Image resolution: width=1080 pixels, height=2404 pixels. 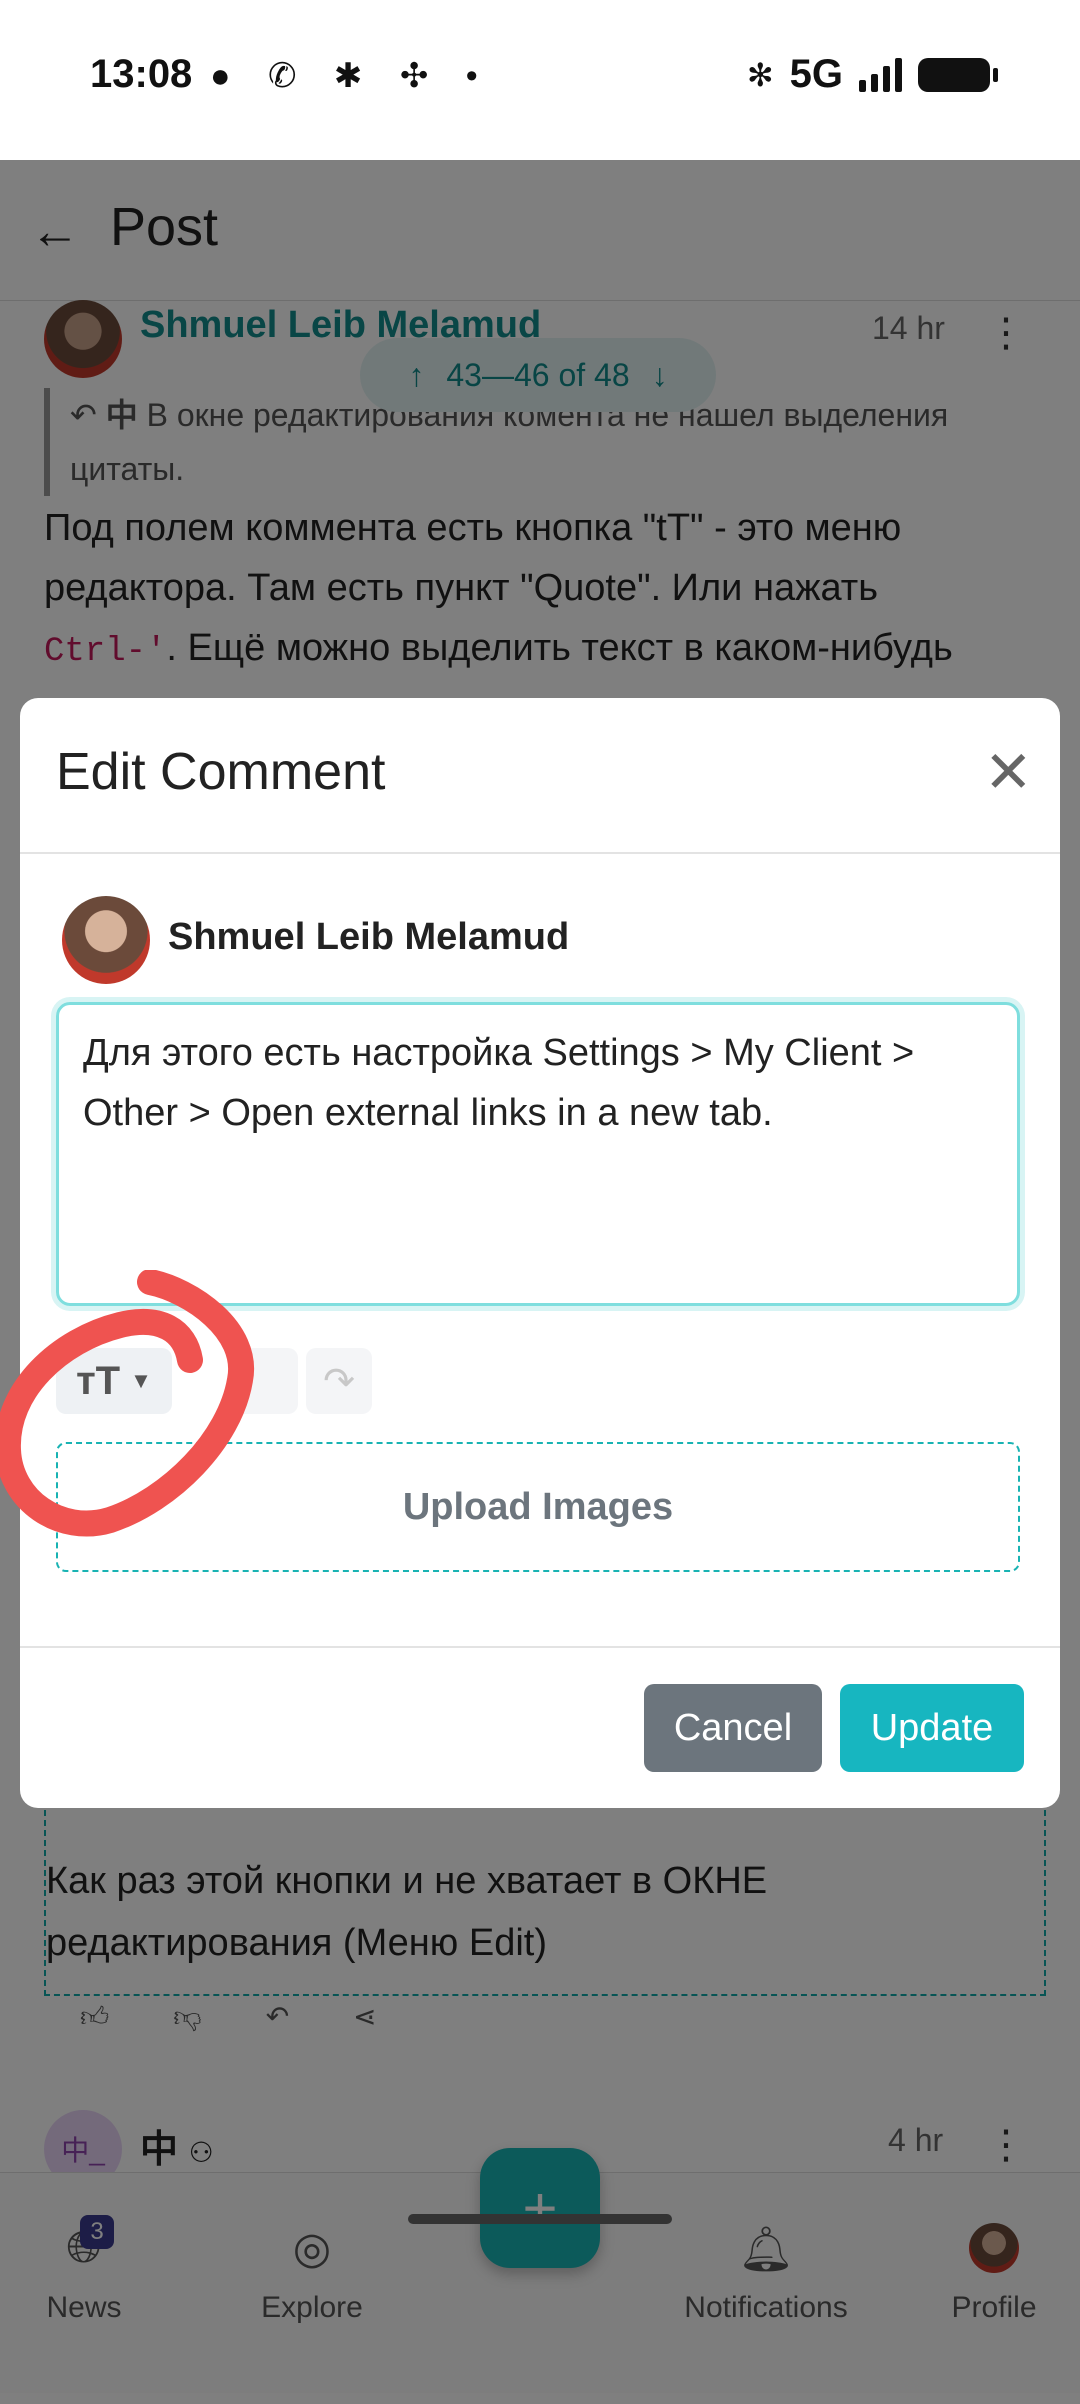 I want to click on status-bar: 13:08 ● ✆ ✱ ✣ • ✻ 5G, so click(x=540, y=80).